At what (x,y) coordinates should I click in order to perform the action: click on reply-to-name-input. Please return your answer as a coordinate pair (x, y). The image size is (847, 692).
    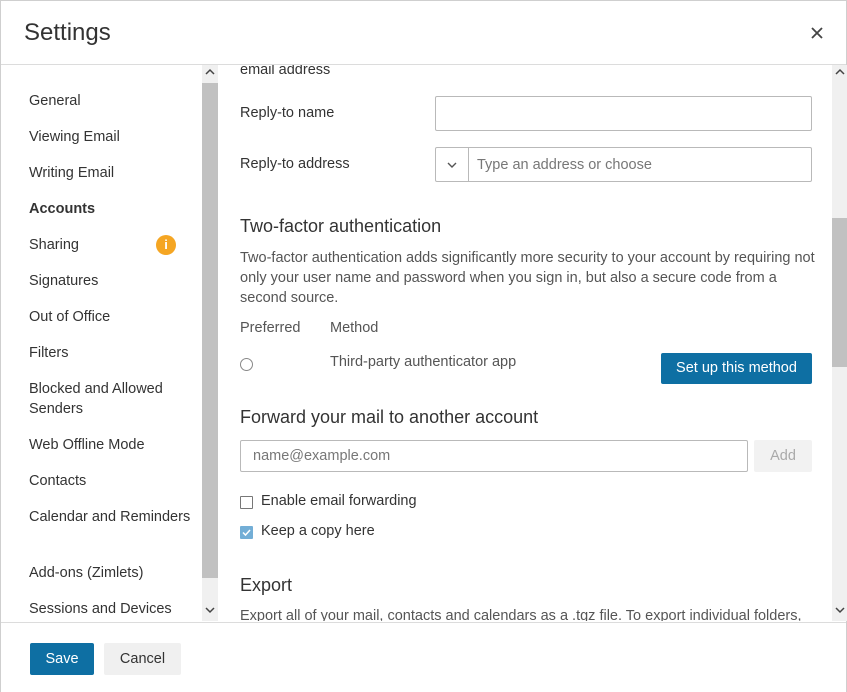
    Looking at the image, I should click on (623, 113).